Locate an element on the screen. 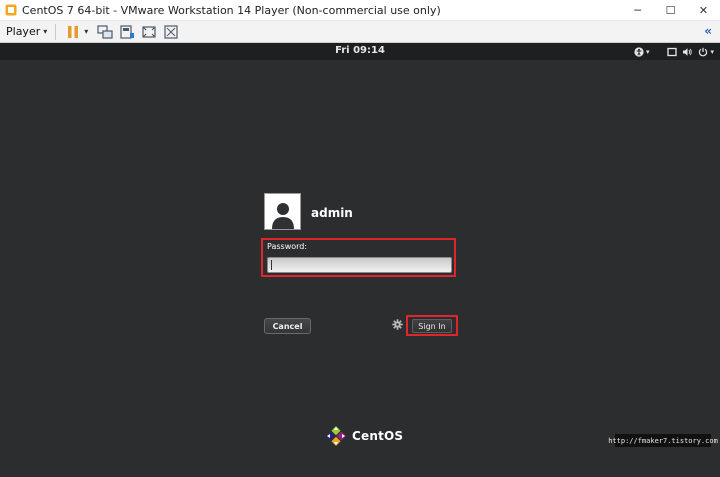  fullscreen-button is located at coordinates (149, 32).